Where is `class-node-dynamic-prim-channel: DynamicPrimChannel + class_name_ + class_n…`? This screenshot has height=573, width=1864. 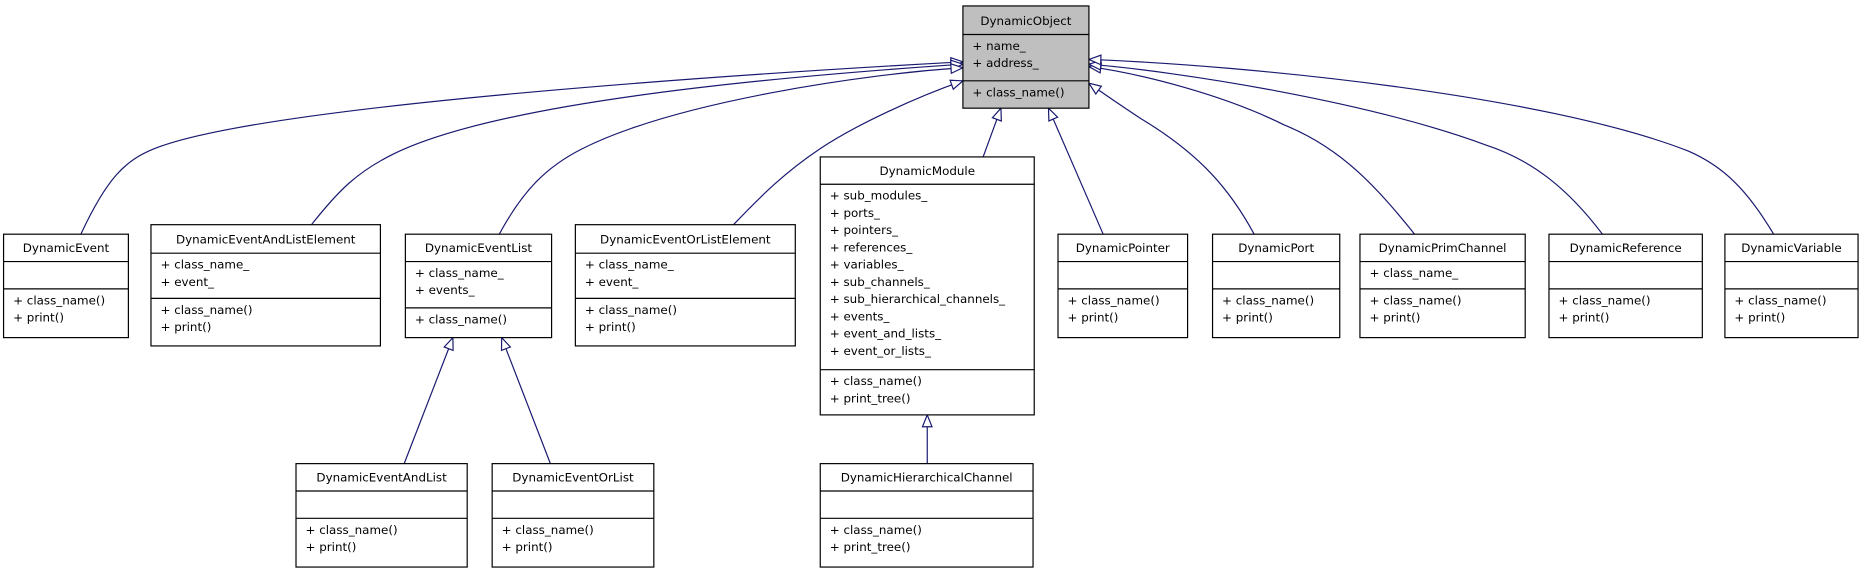
class-node-dynamic-prim-channel: DynamicPrimChannel + class_name_ + class_n… is located at coordinates (1442, 286).